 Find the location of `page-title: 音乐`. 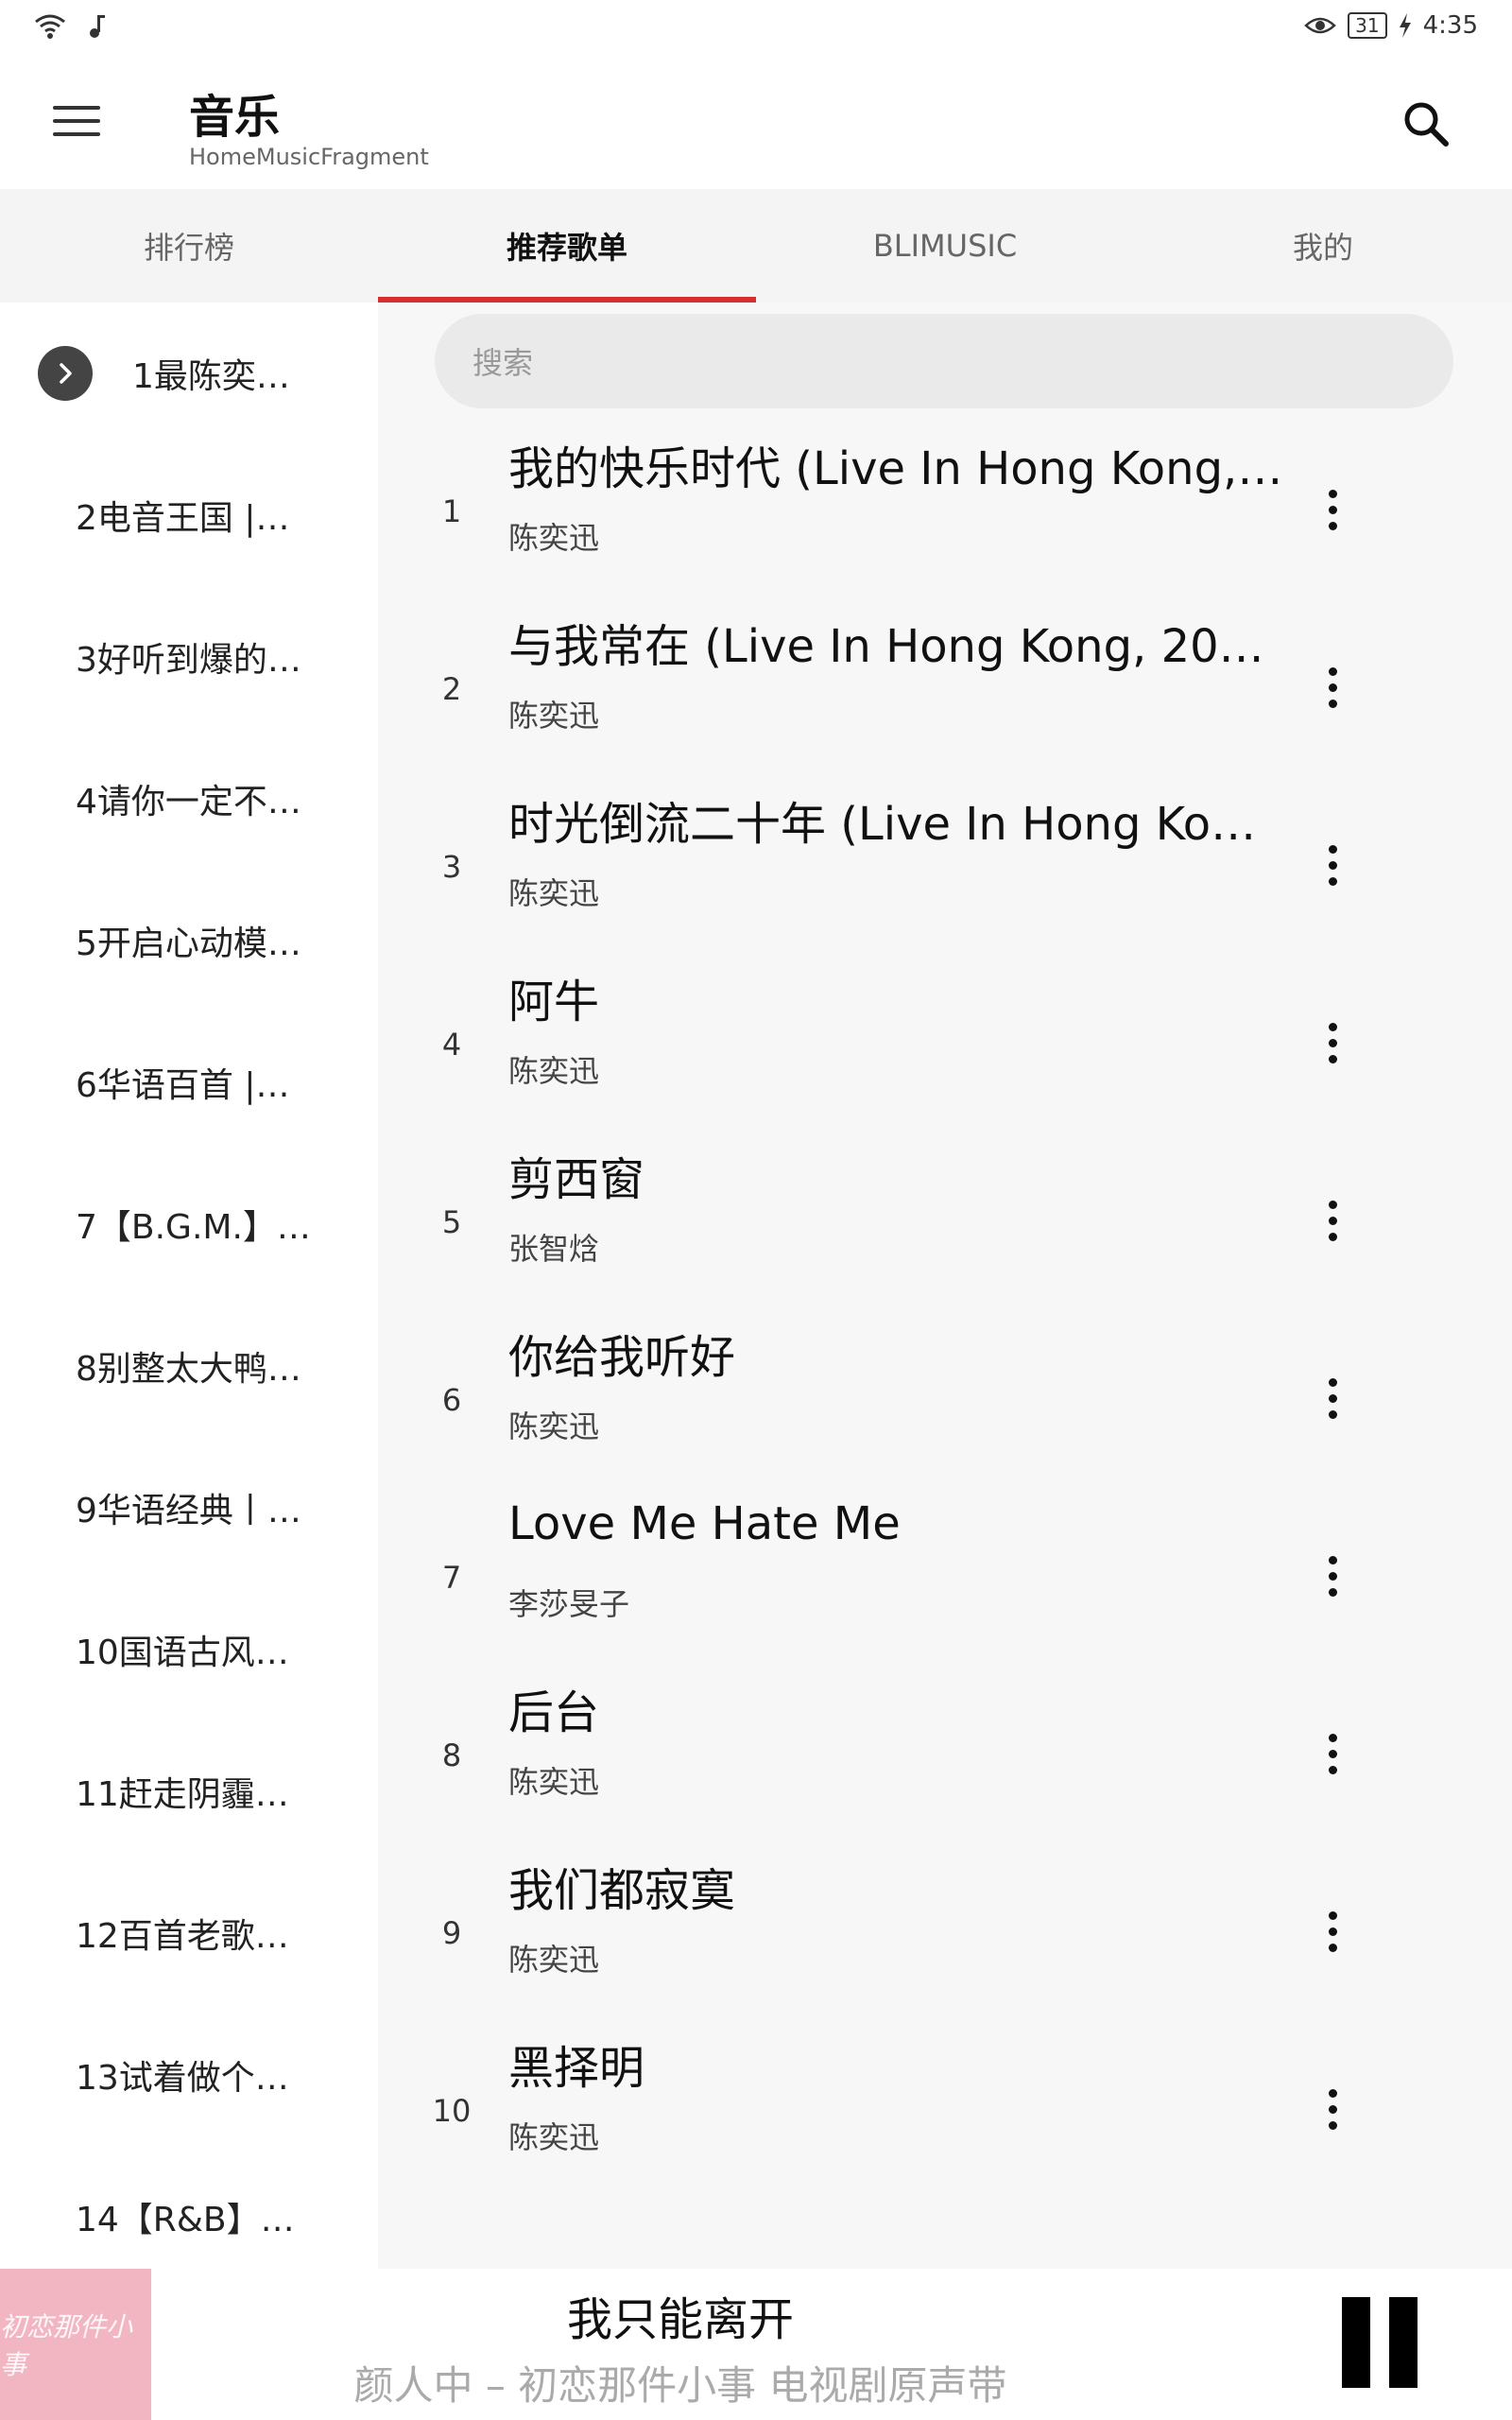

page-title: 音乐 is located at coordinates (235, 117).